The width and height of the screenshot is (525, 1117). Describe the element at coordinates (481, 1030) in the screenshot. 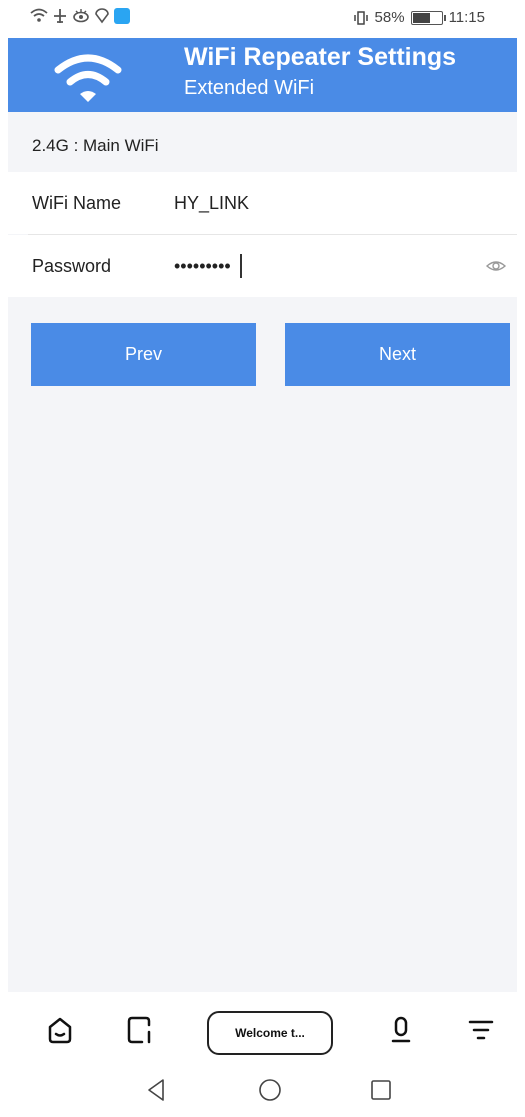

I see `menu-icon` at that location.